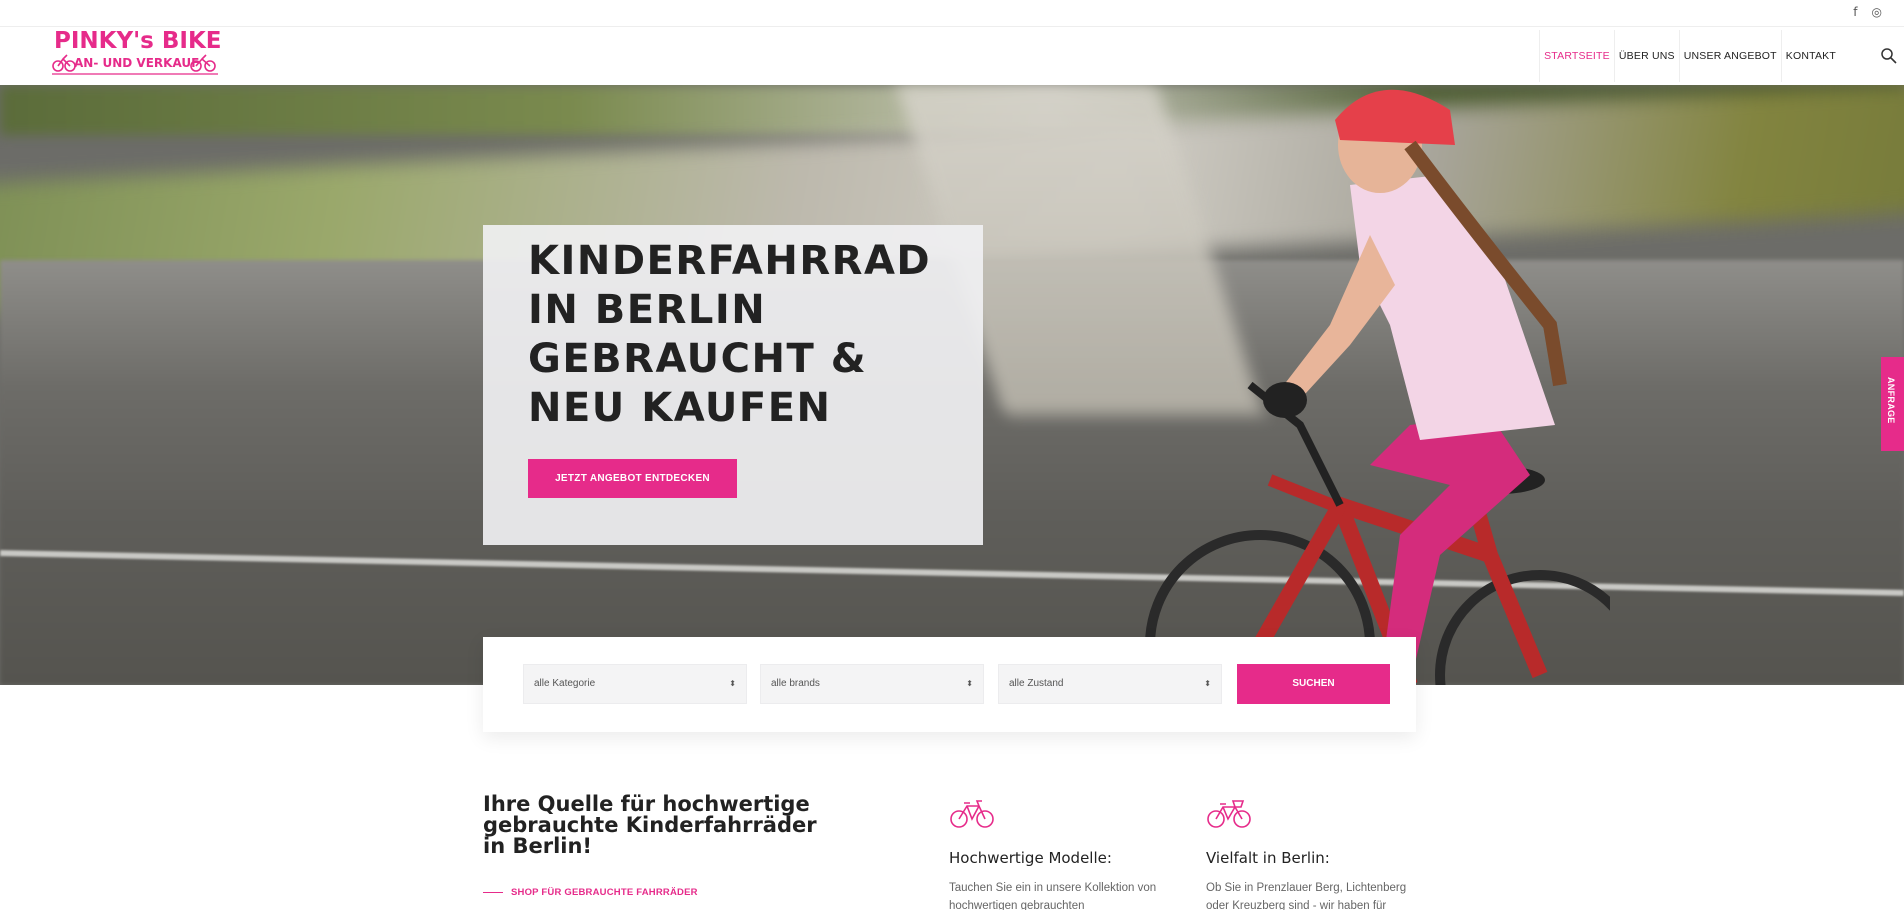 The height and width of the screenshot is (910, 1904). I want to click on logo: PINKY's BIKE's AN- UND VERKAUF, so click(135, 54).